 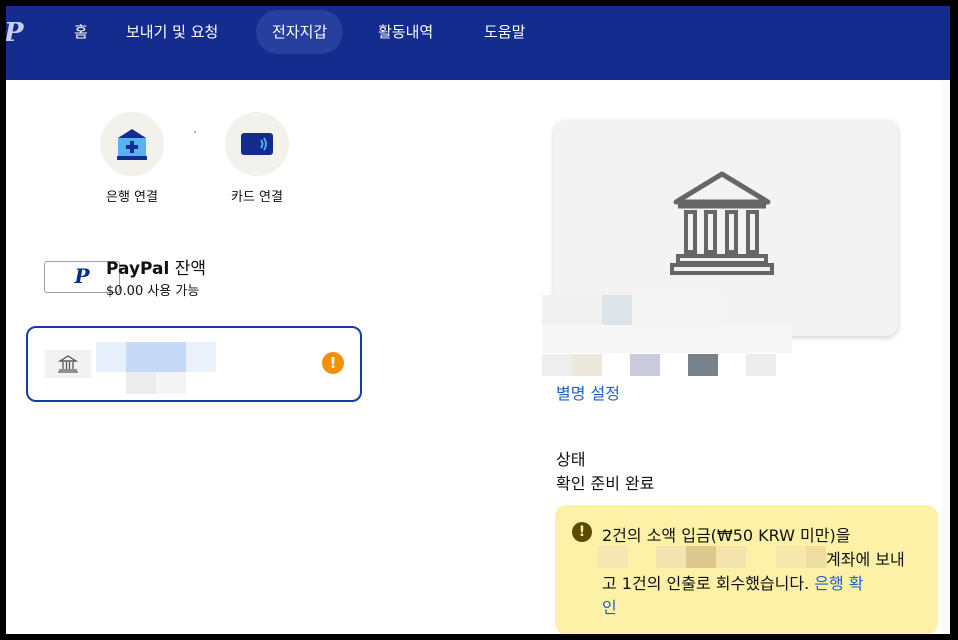 I want to click on alert-line-4: 인, so click(x=609, y=606).